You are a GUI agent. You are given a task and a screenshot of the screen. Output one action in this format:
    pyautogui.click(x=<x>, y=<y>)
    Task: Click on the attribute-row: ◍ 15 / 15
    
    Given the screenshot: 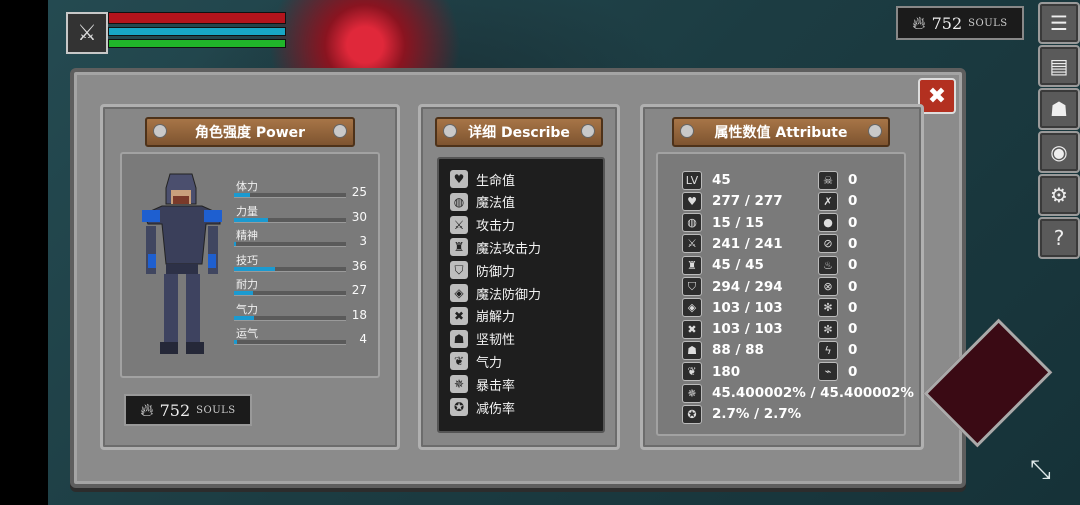 What is the action you would take?
    pyautogui.click(x=723, y=223)
    